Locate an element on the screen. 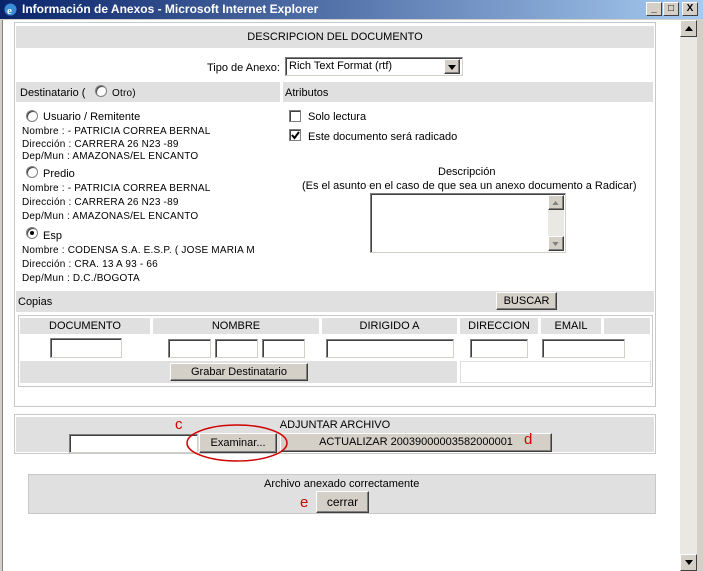  resultado-message: Archivo anexado correctamente is located at coordinates (342, 484).